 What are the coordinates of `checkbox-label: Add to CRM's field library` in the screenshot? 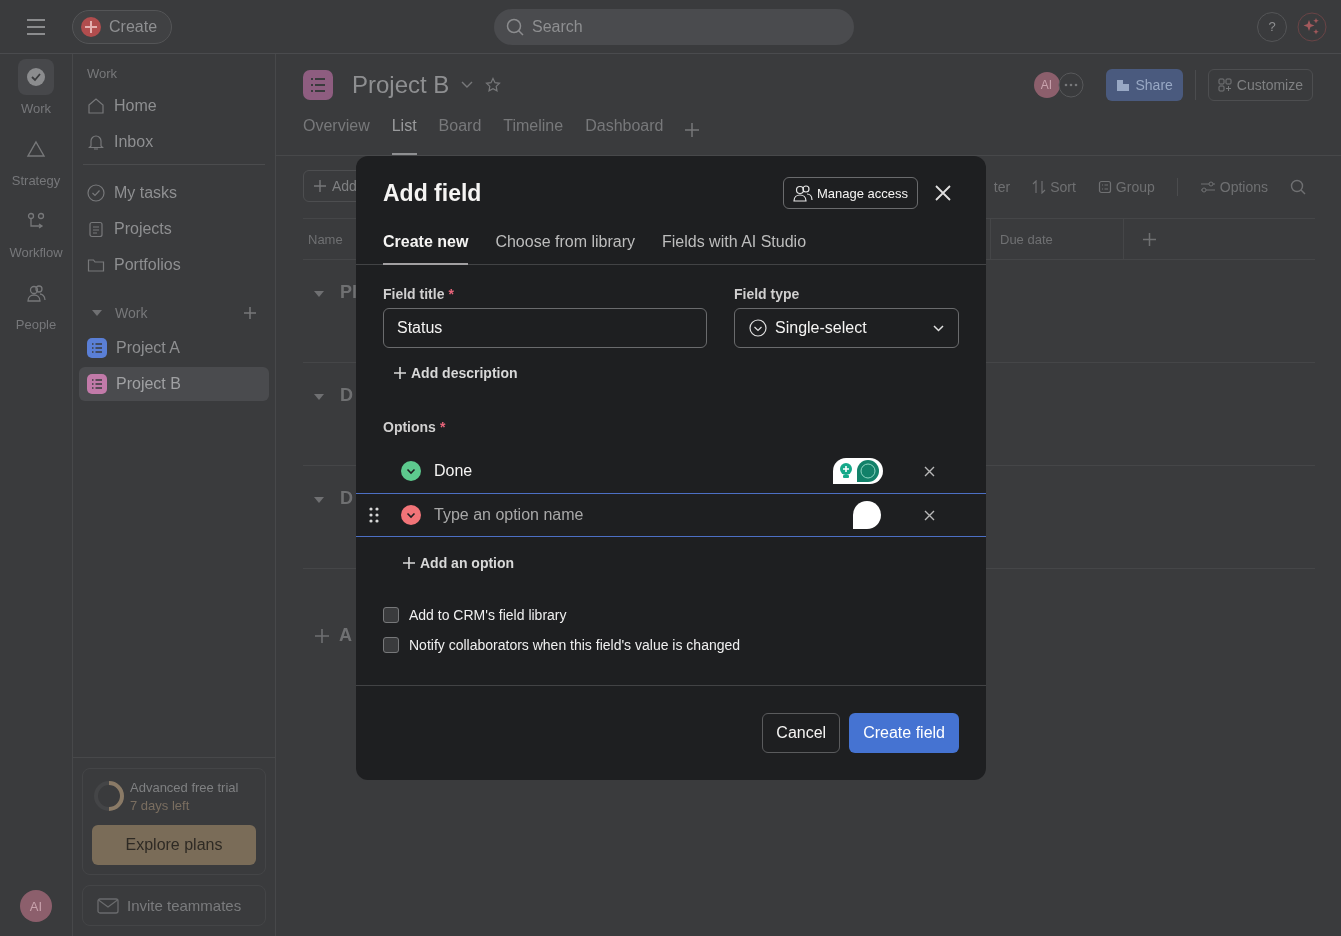 It's located at (488, 615).